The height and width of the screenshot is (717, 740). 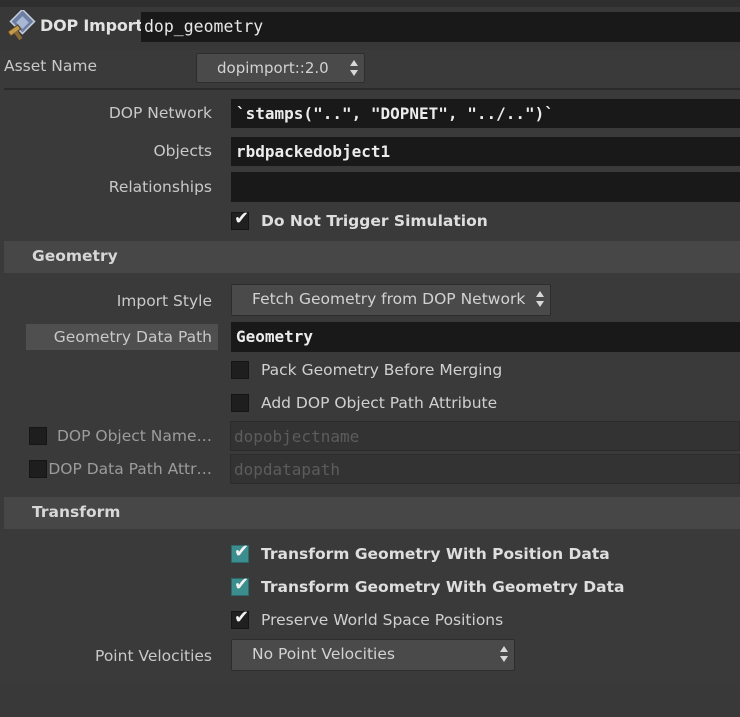 What do you see at coordinates (153, 656) in the screenshot?
I see `point-velocities-label: Point Velocities` at bounding box center [153, 656].